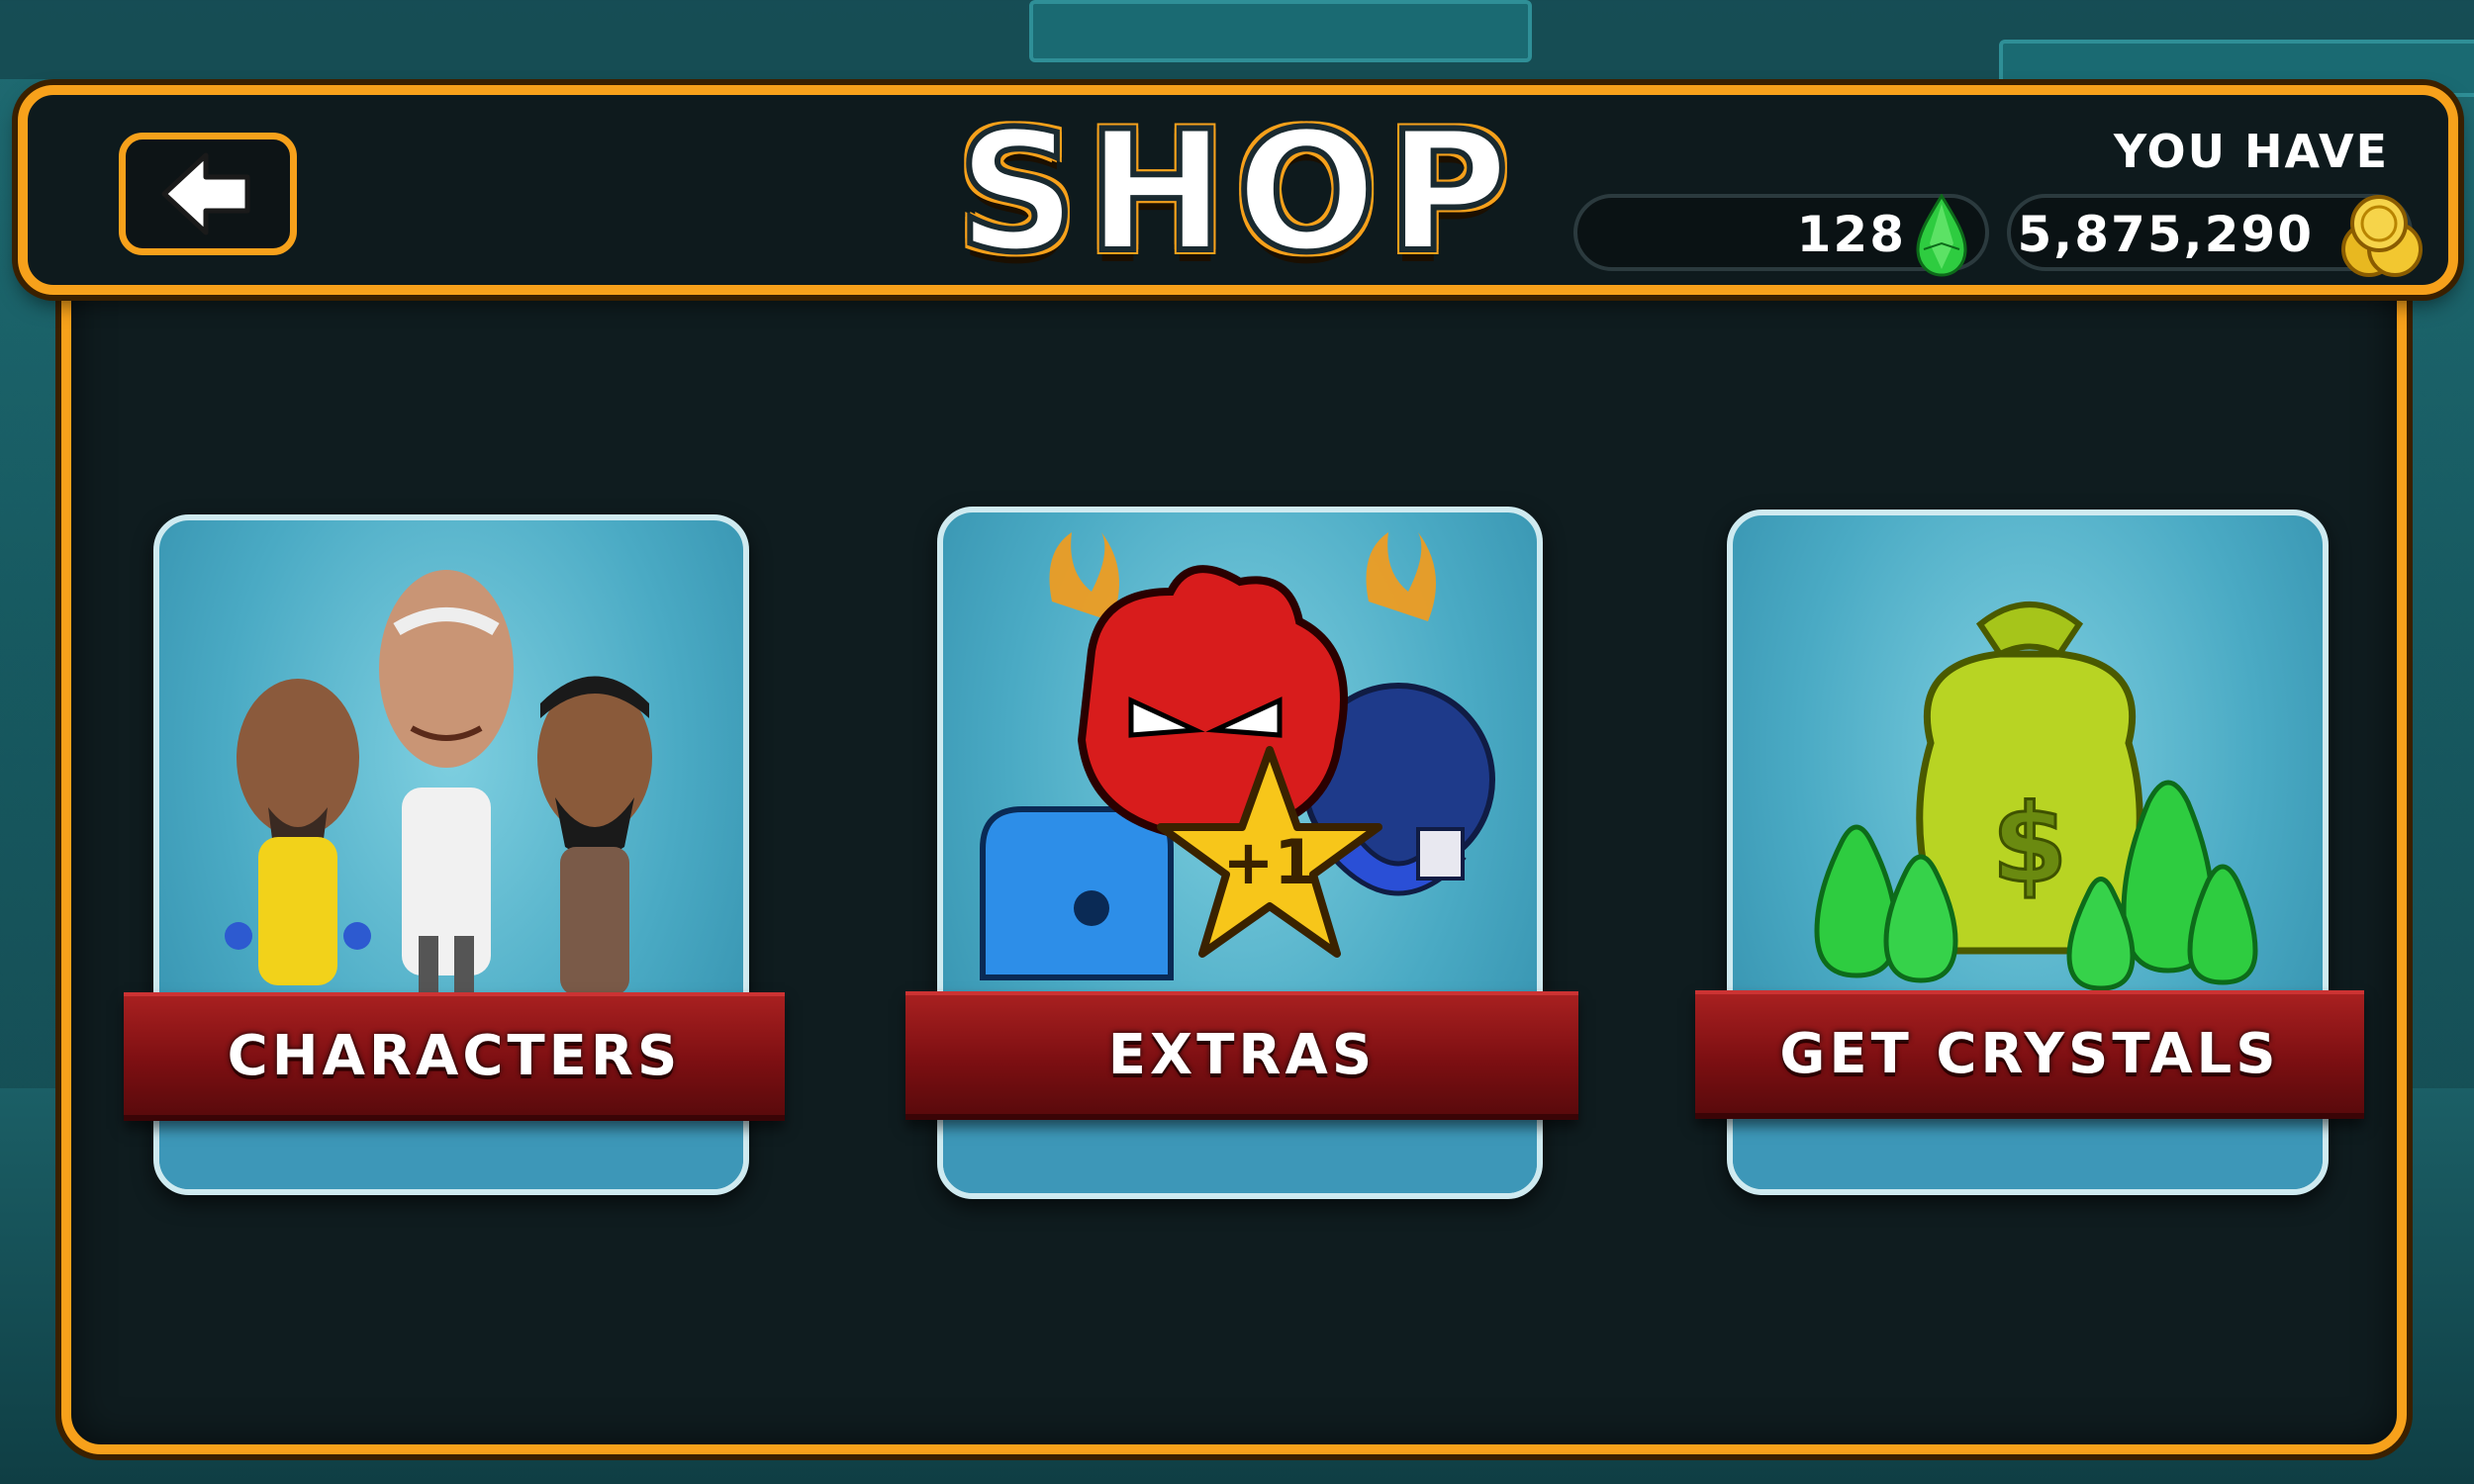  I want to click on get-crystals-ribbon: GET CRYSTALS, so click(2030, 1054).